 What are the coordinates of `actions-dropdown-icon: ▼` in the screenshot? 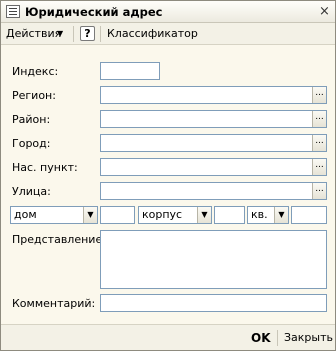 It's located at (60, 34).